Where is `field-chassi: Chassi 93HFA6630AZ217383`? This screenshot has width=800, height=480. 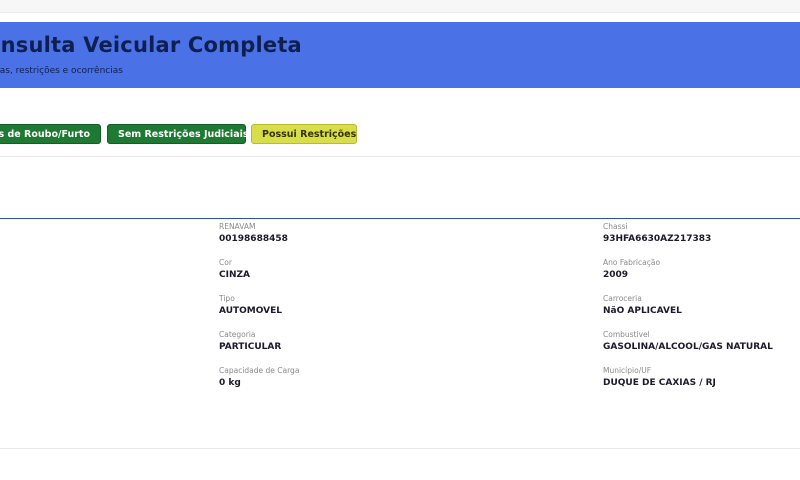
field-chassi: Chassi 93HFA6630AZ217383 is located at coordinates (657, 233).